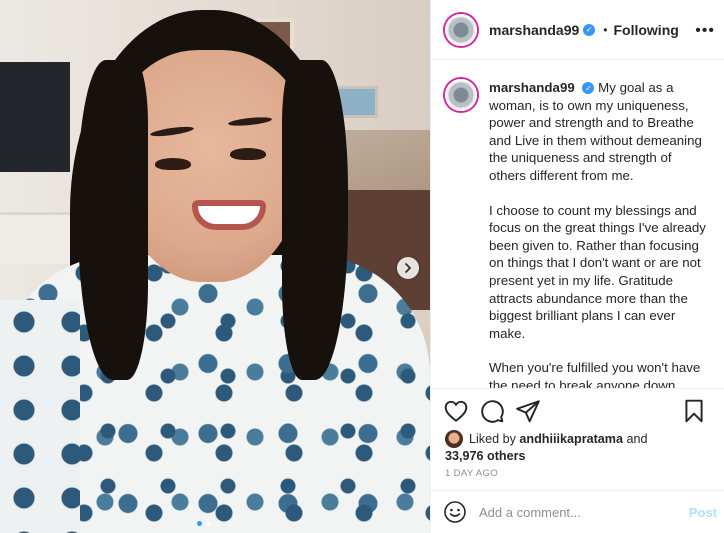 The image size is (724, 533). Describe the element at coordinates (645, 30) in the screenshot. I see `following-button: Following` at that location.